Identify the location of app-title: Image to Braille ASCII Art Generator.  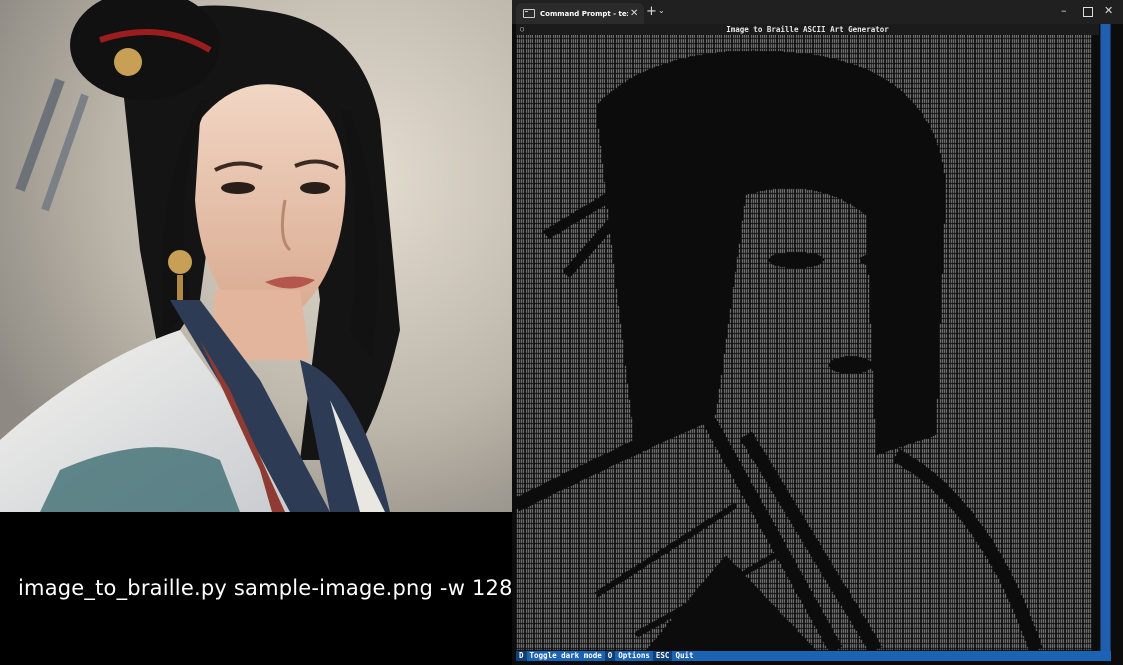
(807, 29).